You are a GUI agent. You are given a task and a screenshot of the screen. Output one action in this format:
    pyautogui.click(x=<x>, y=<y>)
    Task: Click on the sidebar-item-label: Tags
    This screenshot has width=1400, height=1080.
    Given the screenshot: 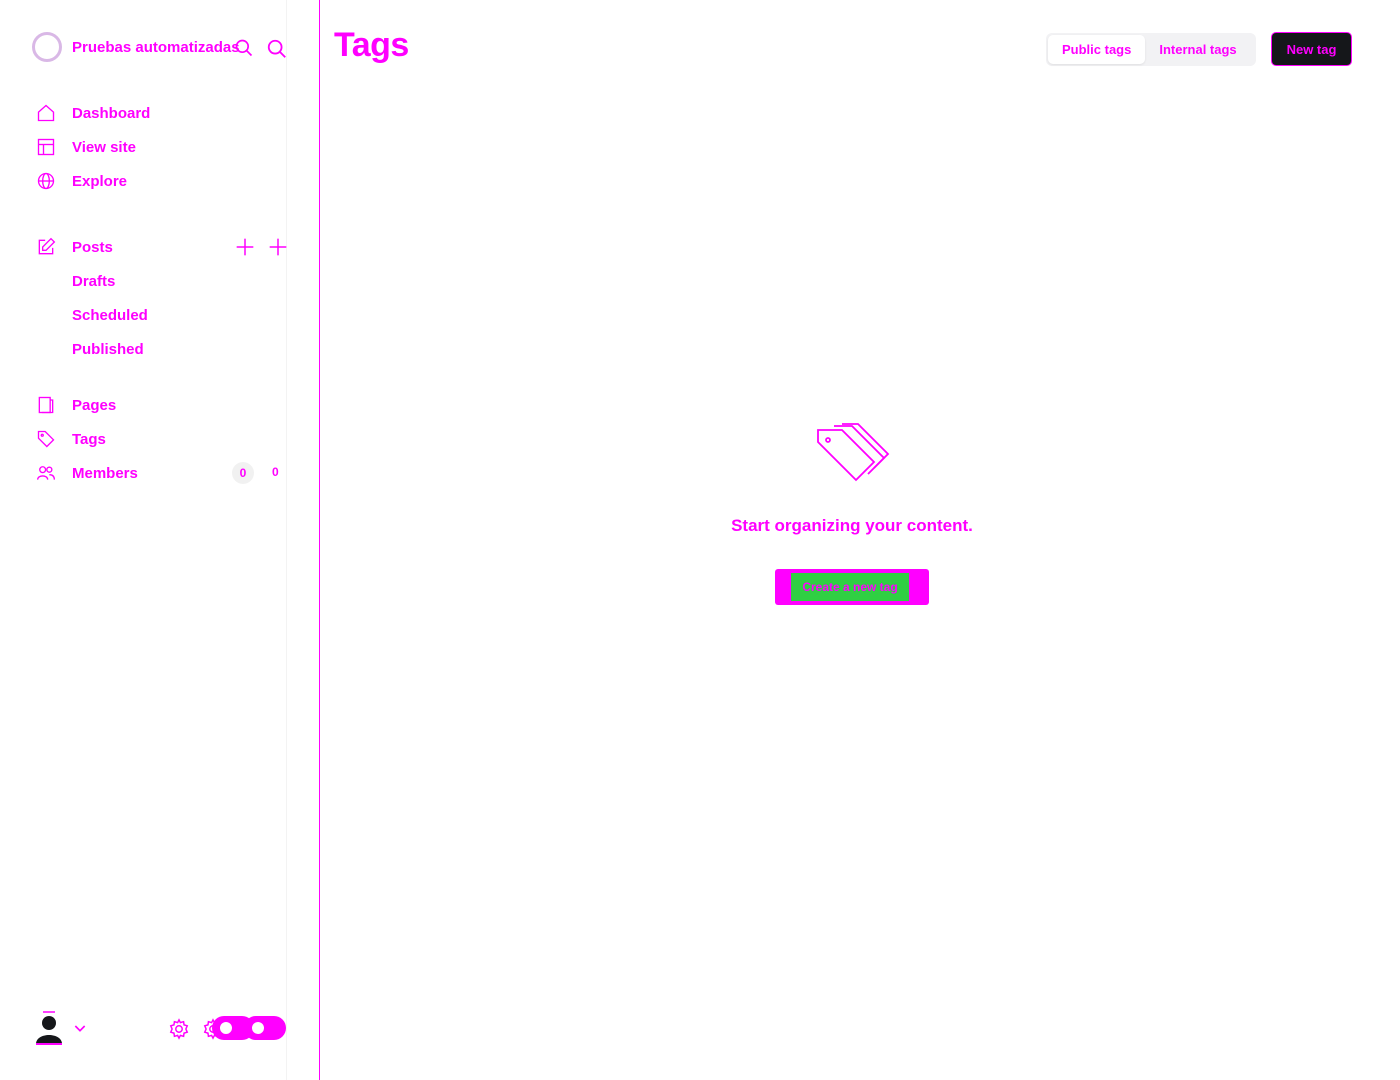 What is the action you would take?
    pyautogui.click(x=89, y=439)
    